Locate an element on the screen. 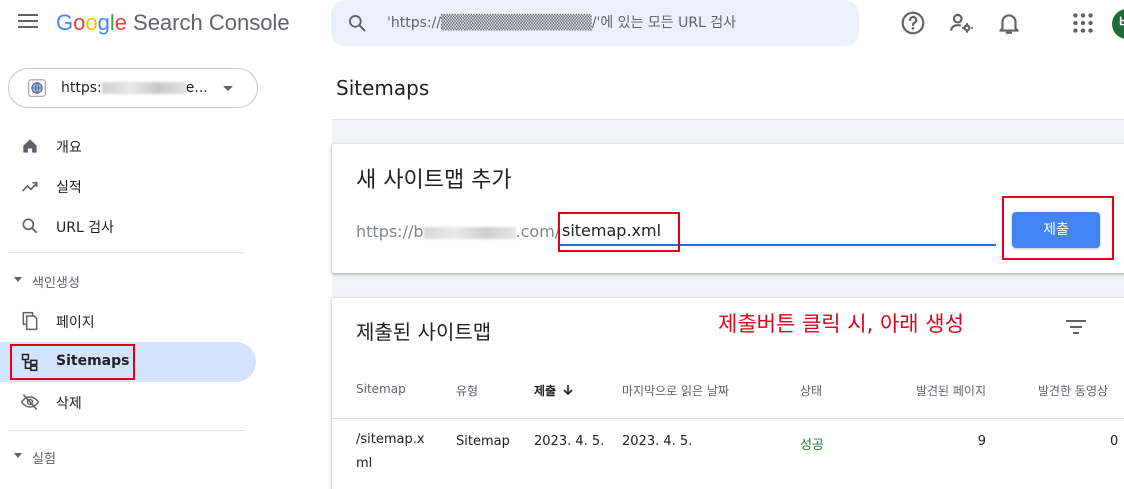 The width and height of the screenshot is (1124, 489). property-url-prefix: https: is located at coordinates (81, 88).